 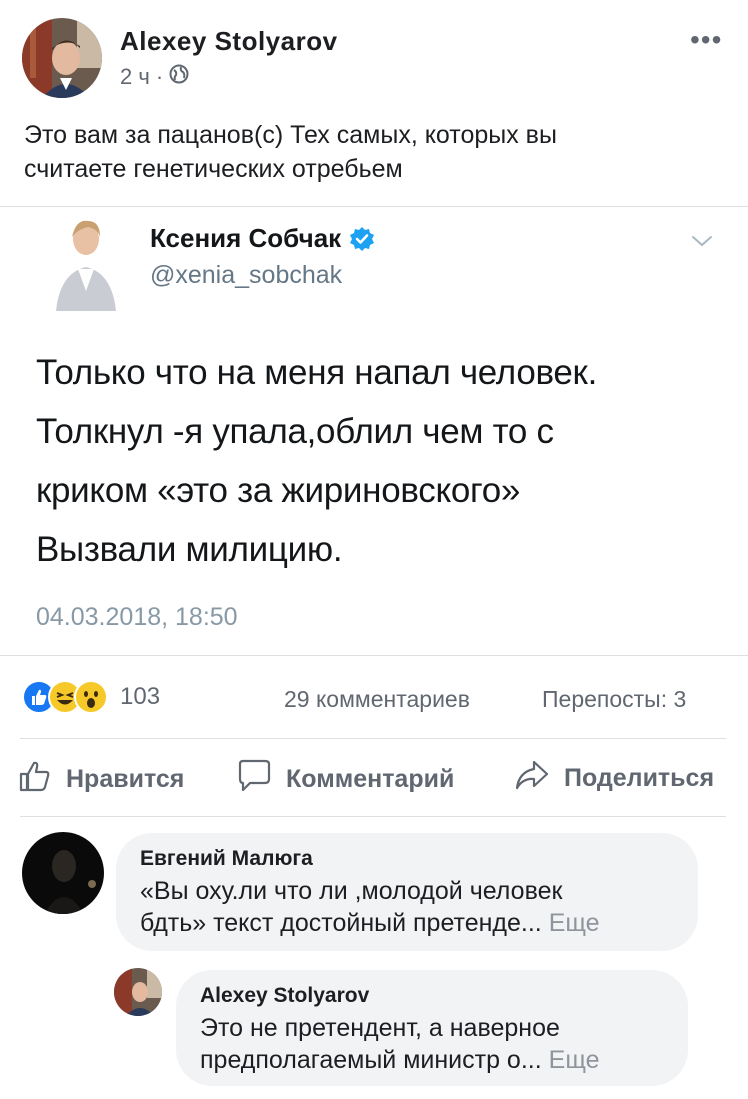 I want to click on like-button-label: Нравится, so click(x=125, y=779).